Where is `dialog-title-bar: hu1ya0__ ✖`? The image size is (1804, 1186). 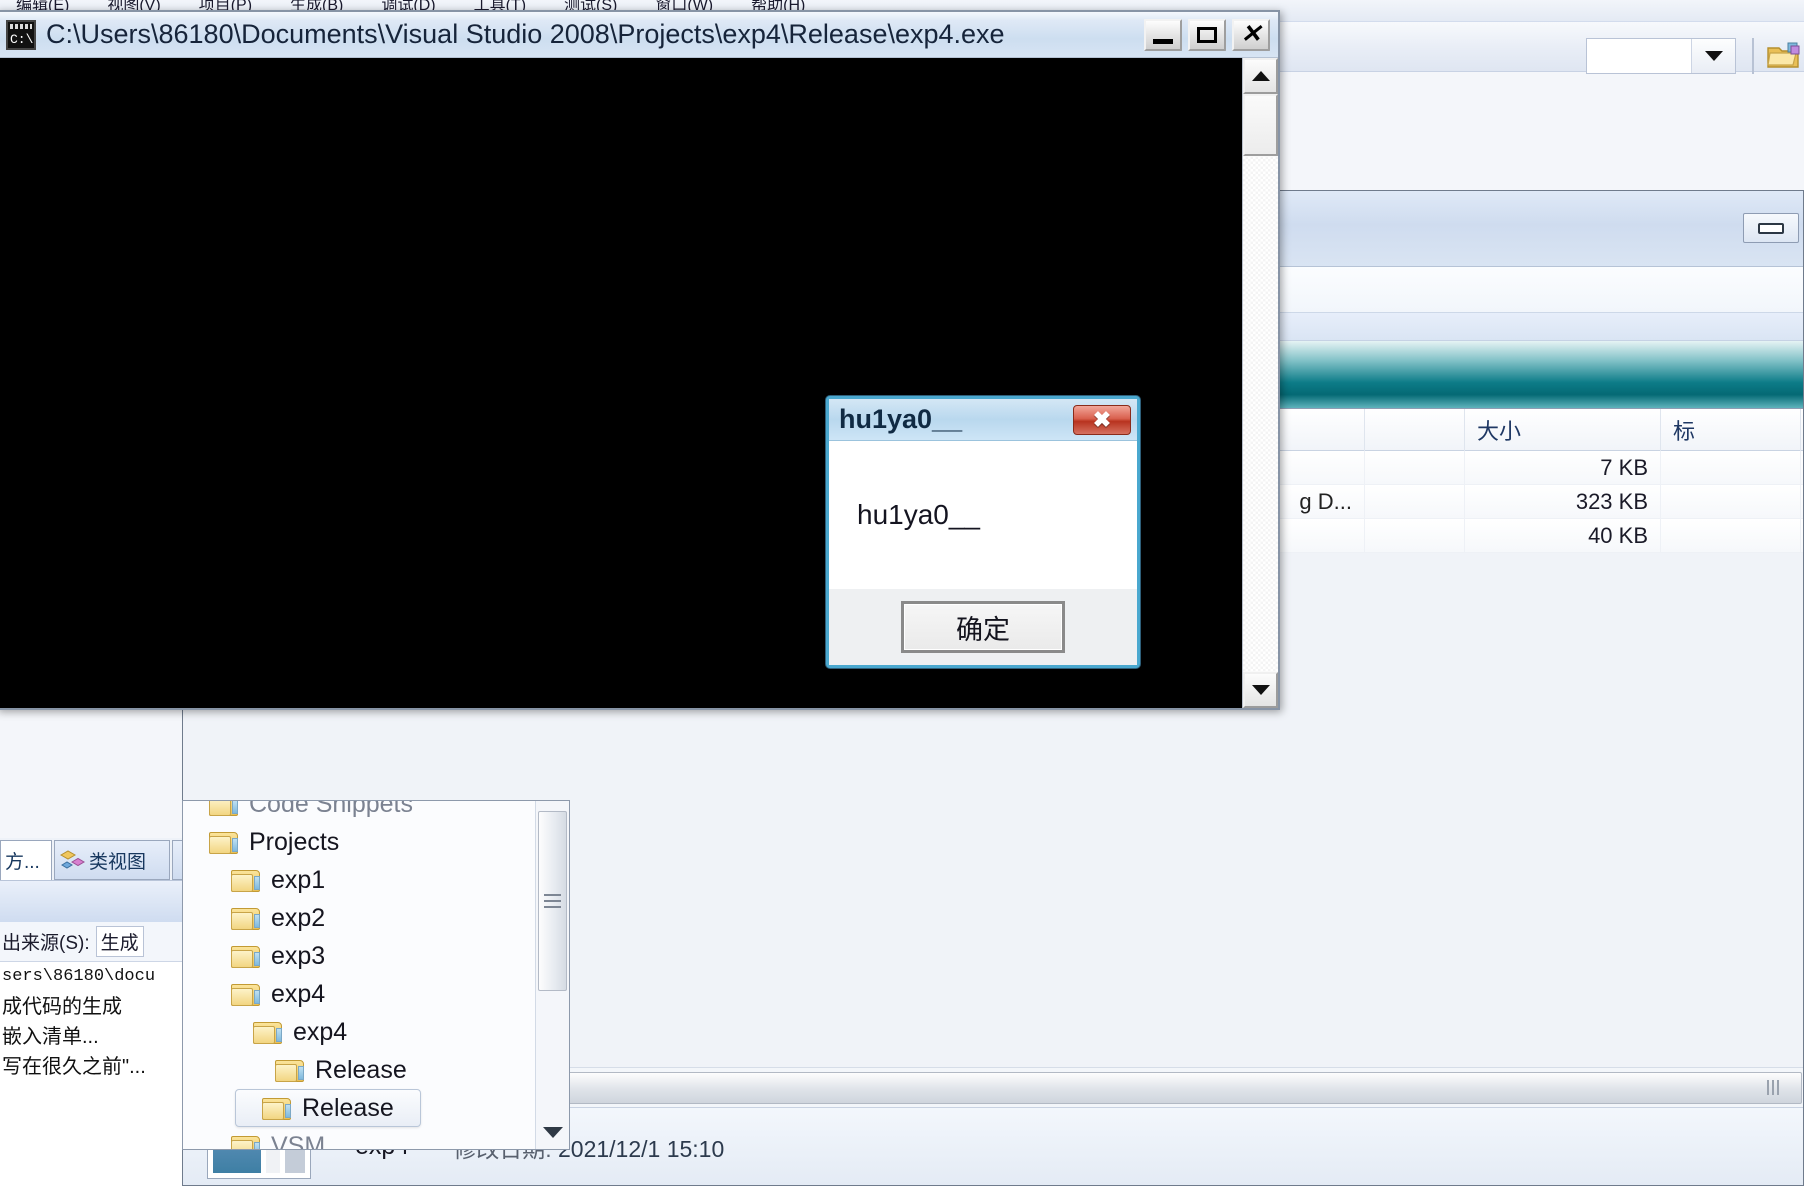 dialog-title-bar: hu1ya0__ ✖ is located at coordinates (983, 420).